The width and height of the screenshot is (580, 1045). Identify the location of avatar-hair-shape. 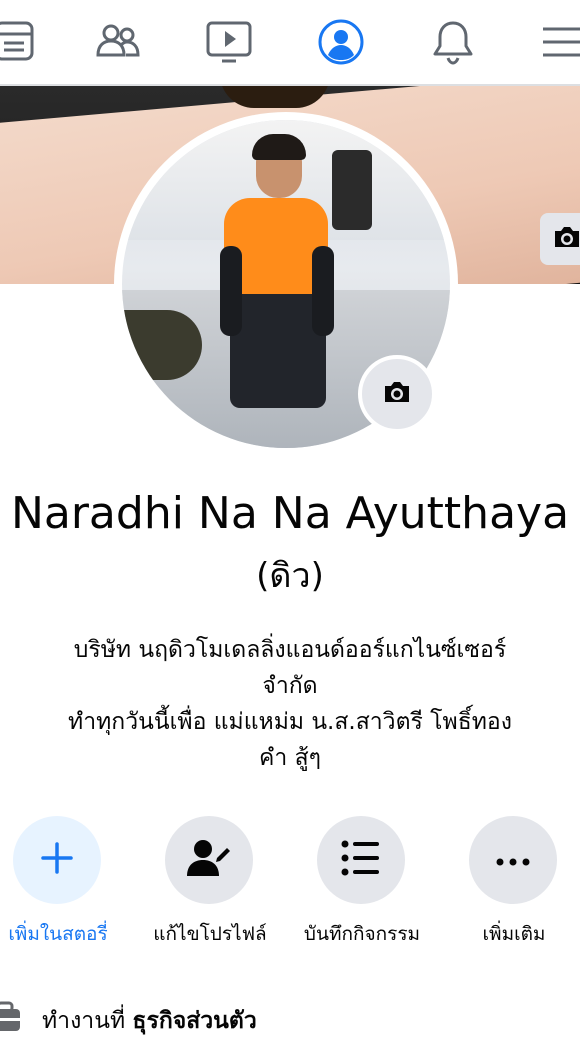
(279, 147).